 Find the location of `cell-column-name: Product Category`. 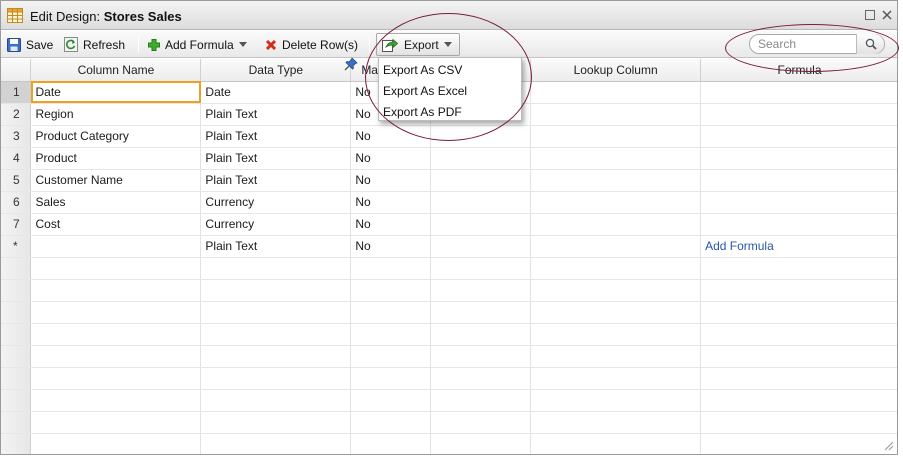

cell-column-name: Product Category is located at coordinates (116, 136).